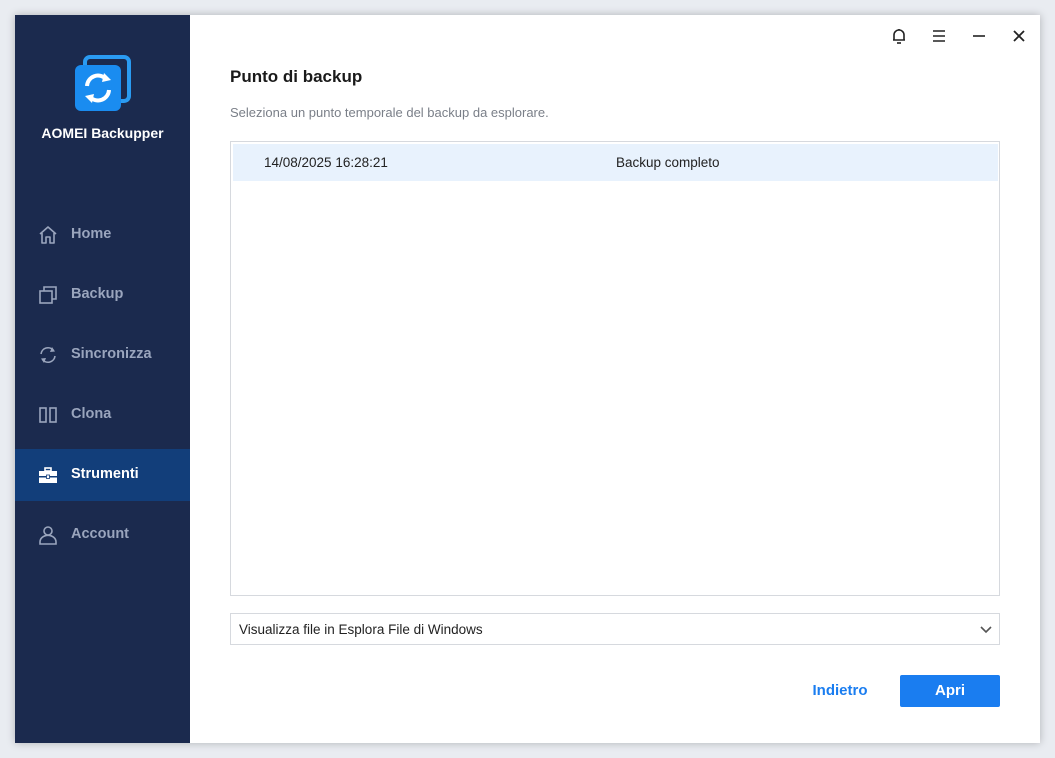 This screenshot has width=1055, height=758. Describe the element at coordinates (48, 415) in the screenshot. I see `clone-icon` at that location.